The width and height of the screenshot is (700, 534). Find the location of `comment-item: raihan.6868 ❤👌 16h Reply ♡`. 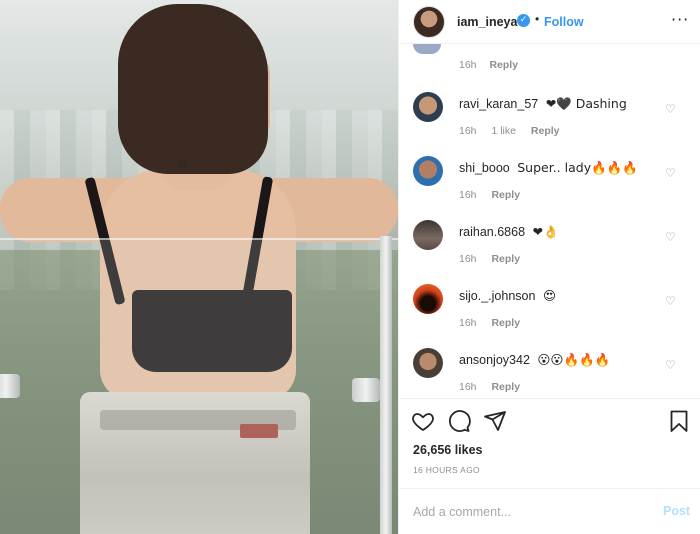

comment-item: raihan.6868 ❤👌 16h Reply ♡ is located at coordinates (549, 249).